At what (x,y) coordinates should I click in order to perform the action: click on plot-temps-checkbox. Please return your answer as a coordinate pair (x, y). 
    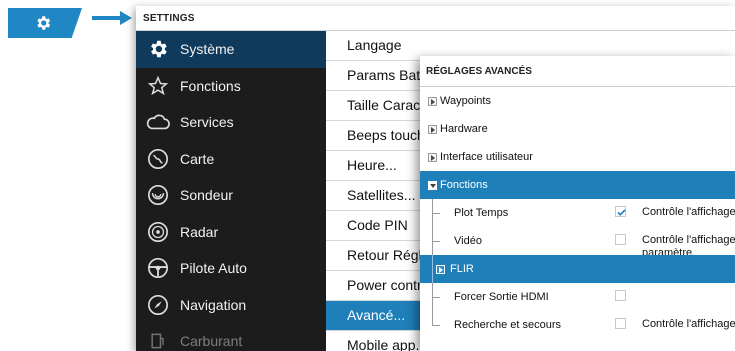
    Looking at the image, I should click on (620, 211).